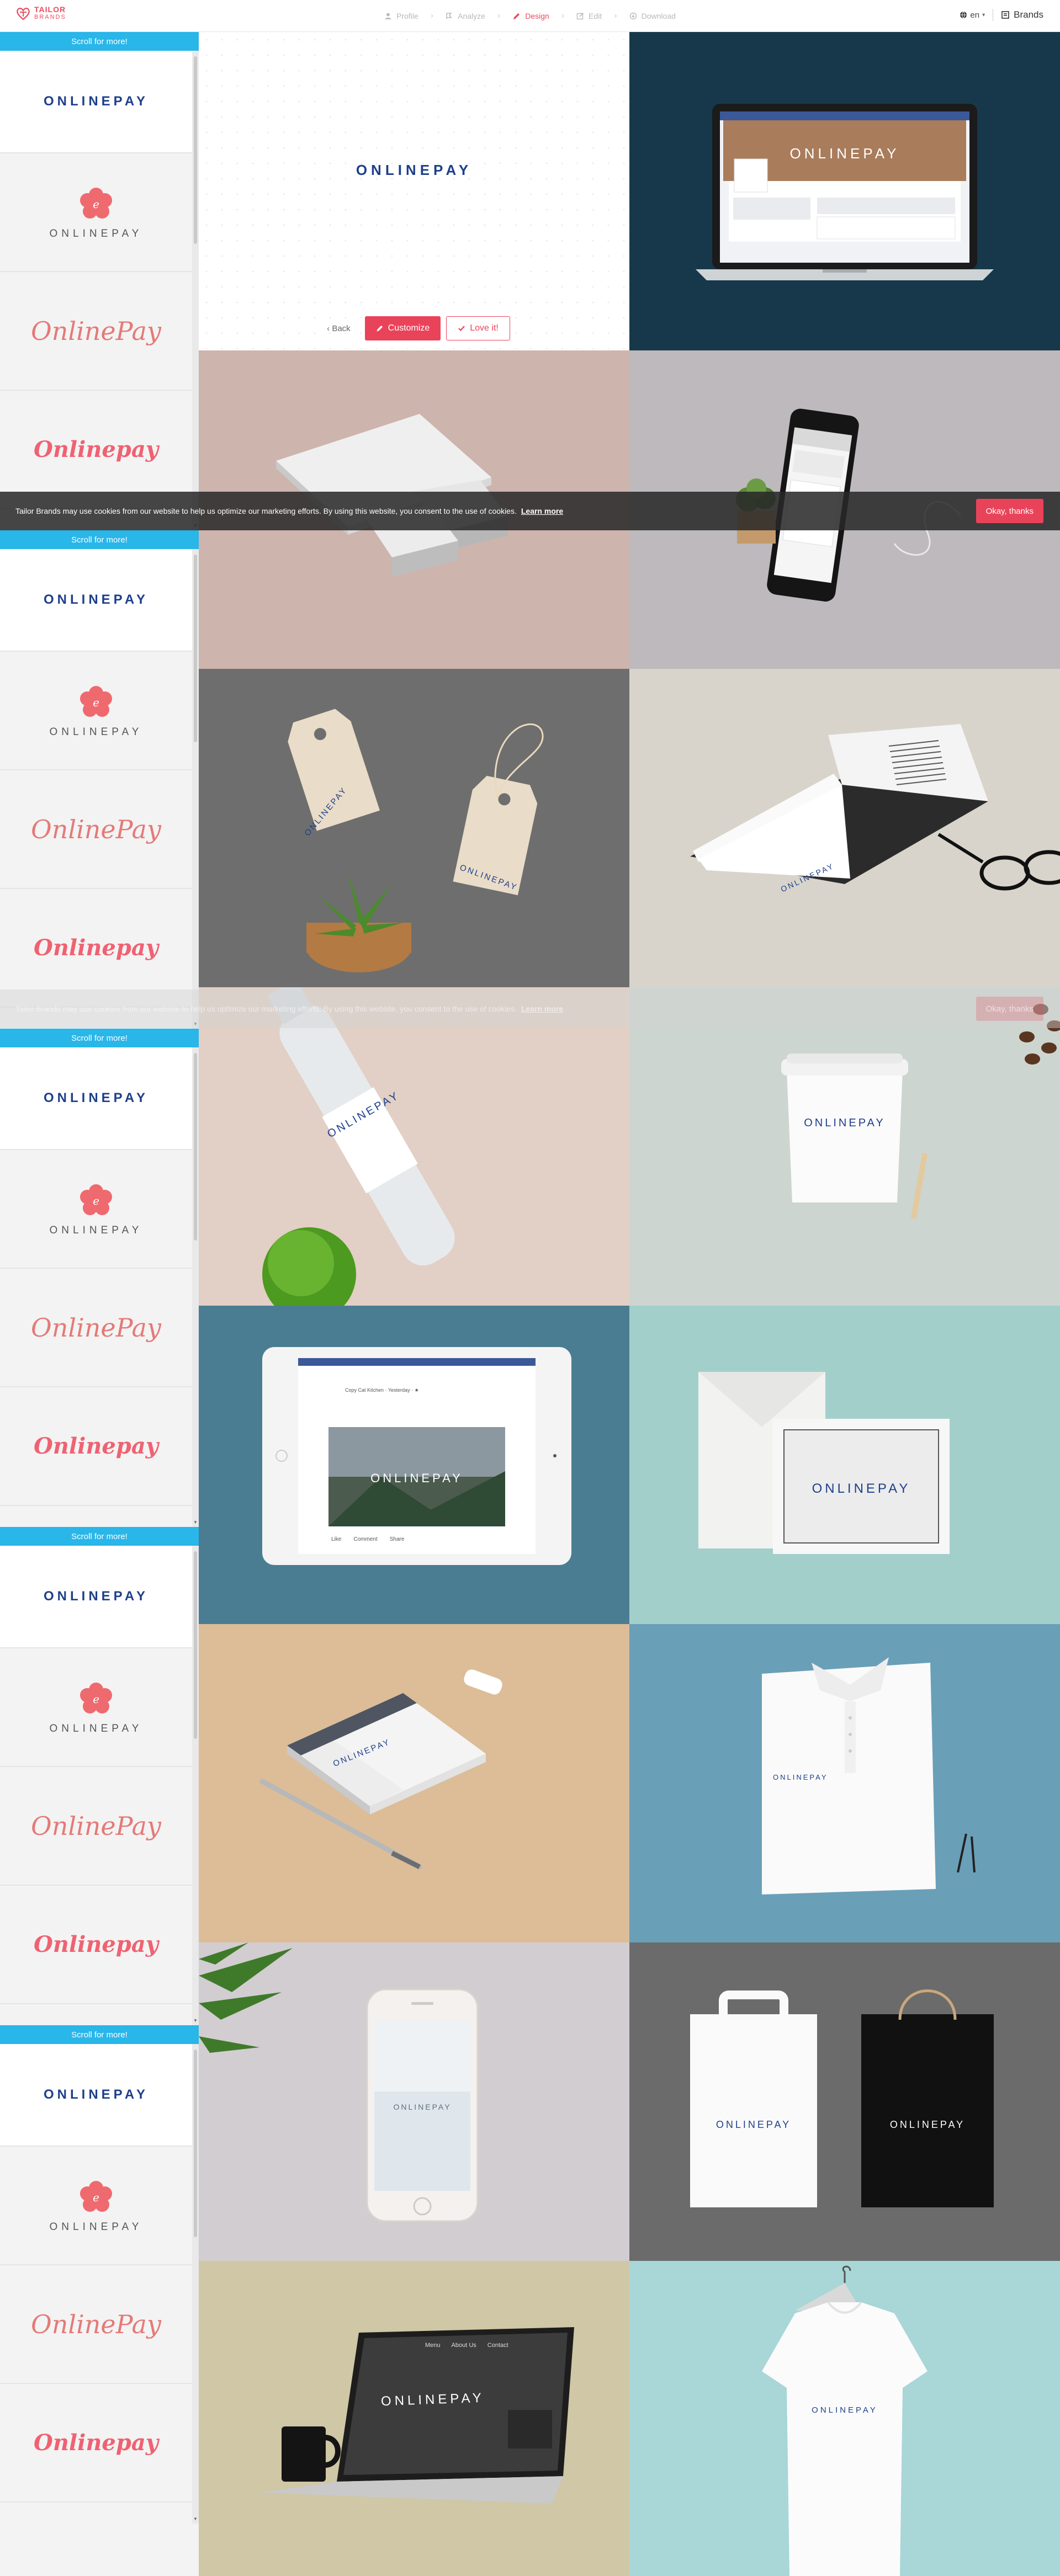  What do you see at coordinates (530, 16) in the screenshot?
I see `step-design: Design` at bounding box center [530, 16].